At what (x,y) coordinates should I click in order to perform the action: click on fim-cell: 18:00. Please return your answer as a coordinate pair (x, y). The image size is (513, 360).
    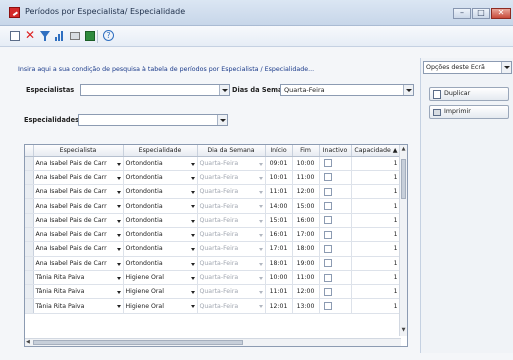
    Looking at the image, I should click on (306, 249).